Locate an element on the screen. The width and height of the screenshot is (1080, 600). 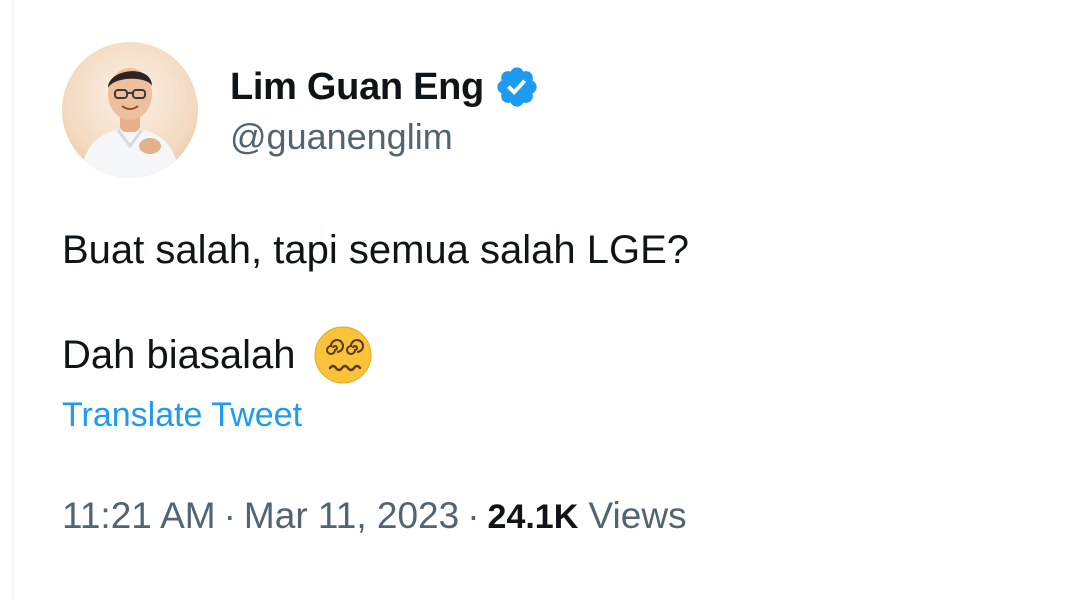
dizzy-face-emoji-icon is located at coordinates (343, 355).